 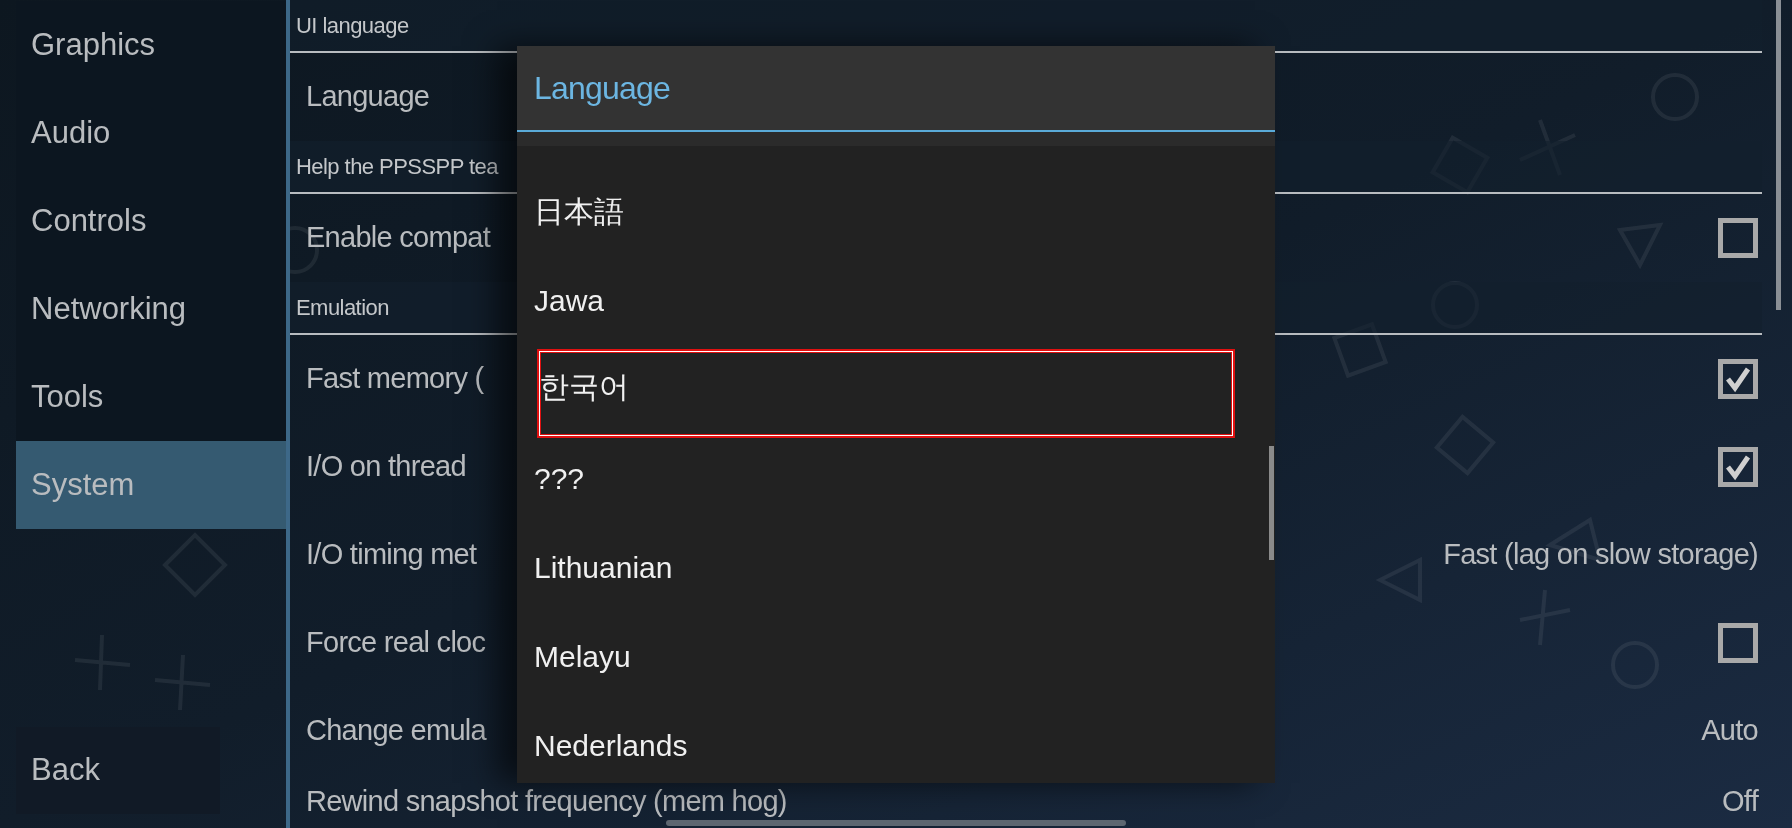 What do you see at coordinates (886, 393) in the screenshot?
I see `language-option: 한국어` at bounding box center [886, 393].